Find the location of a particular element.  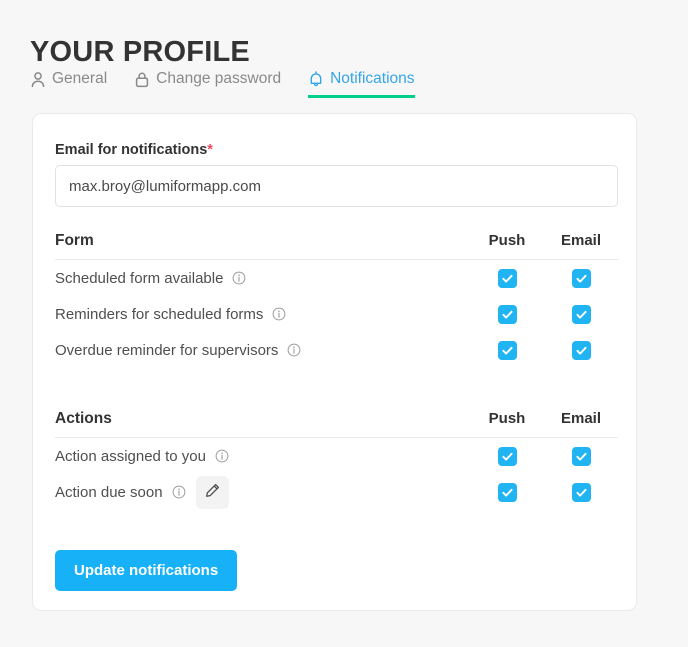

tab-general: General is located at coordinates (68, 84).